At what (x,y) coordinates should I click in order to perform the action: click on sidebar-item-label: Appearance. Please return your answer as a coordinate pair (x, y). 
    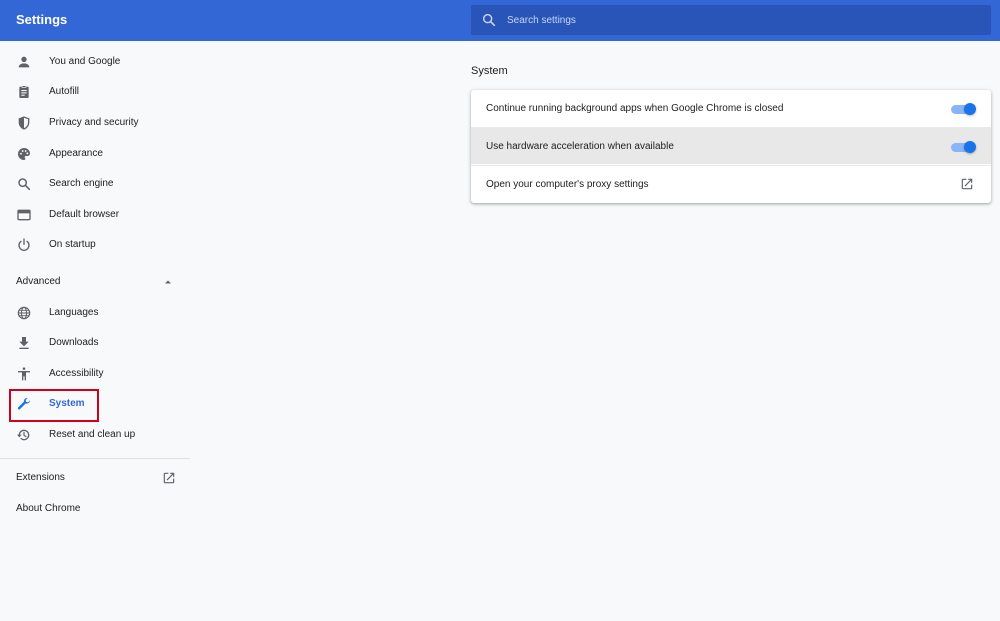
    Looking at the image, I should click on (76, 153).